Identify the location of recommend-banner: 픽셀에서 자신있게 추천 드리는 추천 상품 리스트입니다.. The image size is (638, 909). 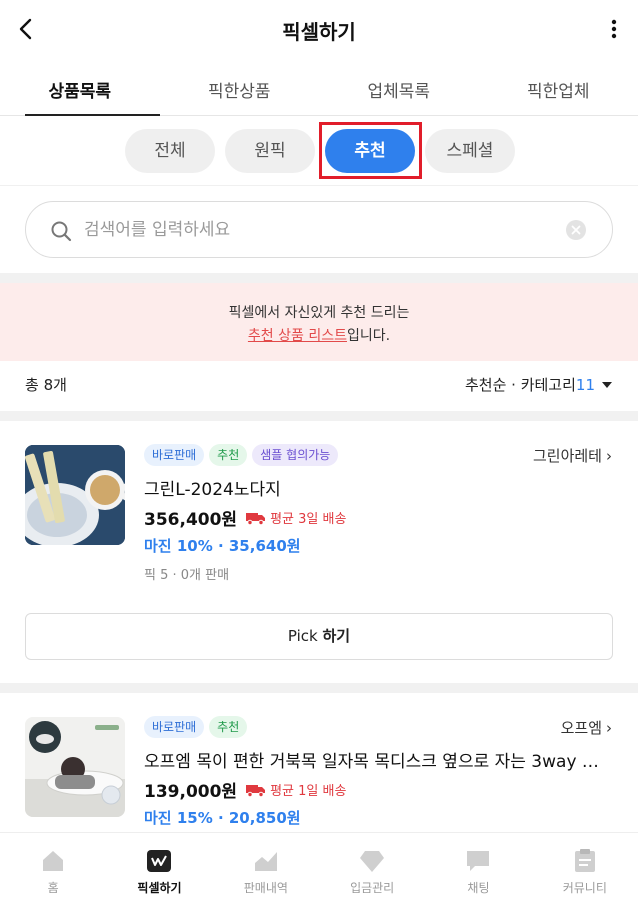
(319, 322).